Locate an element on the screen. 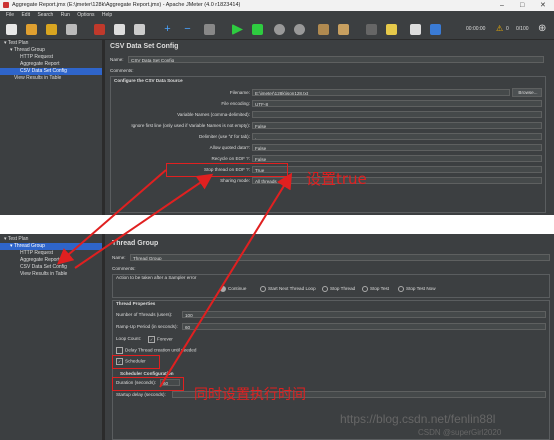 This screenshot has height=440, width=554. watermark-url: https://blog.csdn.net/fenlin88l is located at coordinates (418, 419).